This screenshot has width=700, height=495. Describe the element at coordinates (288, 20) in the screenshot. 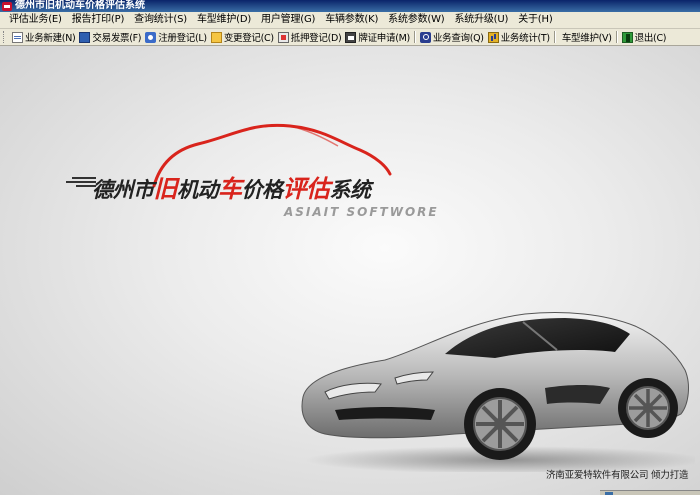

I see `menu-user-management: 用户管理(G)` at that location.